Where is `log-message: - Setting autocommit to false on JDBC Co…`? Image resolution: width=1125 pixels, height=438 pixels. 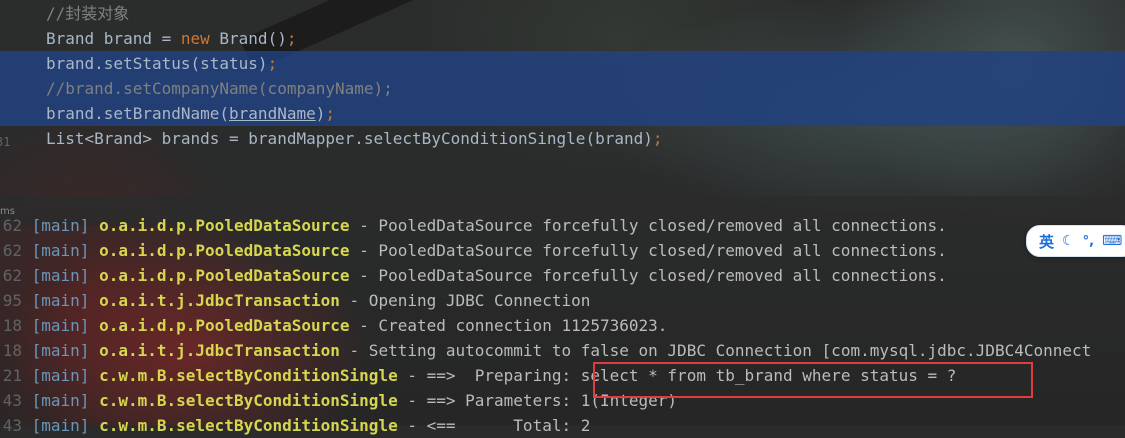
log-message: - Setting autocommit to false on JDBC Co… is located at coordinates (715, 350).